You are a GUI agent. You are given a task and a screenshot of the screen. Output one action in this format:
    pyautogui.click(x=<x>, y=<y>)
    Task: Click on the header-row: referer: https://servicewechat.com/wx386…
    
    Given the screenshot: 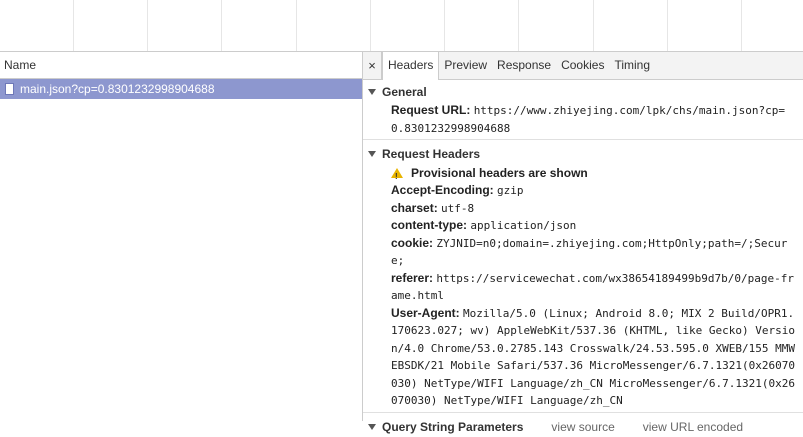 What is the action you would take?
    pyautogui.click(x=583, y=287)
    